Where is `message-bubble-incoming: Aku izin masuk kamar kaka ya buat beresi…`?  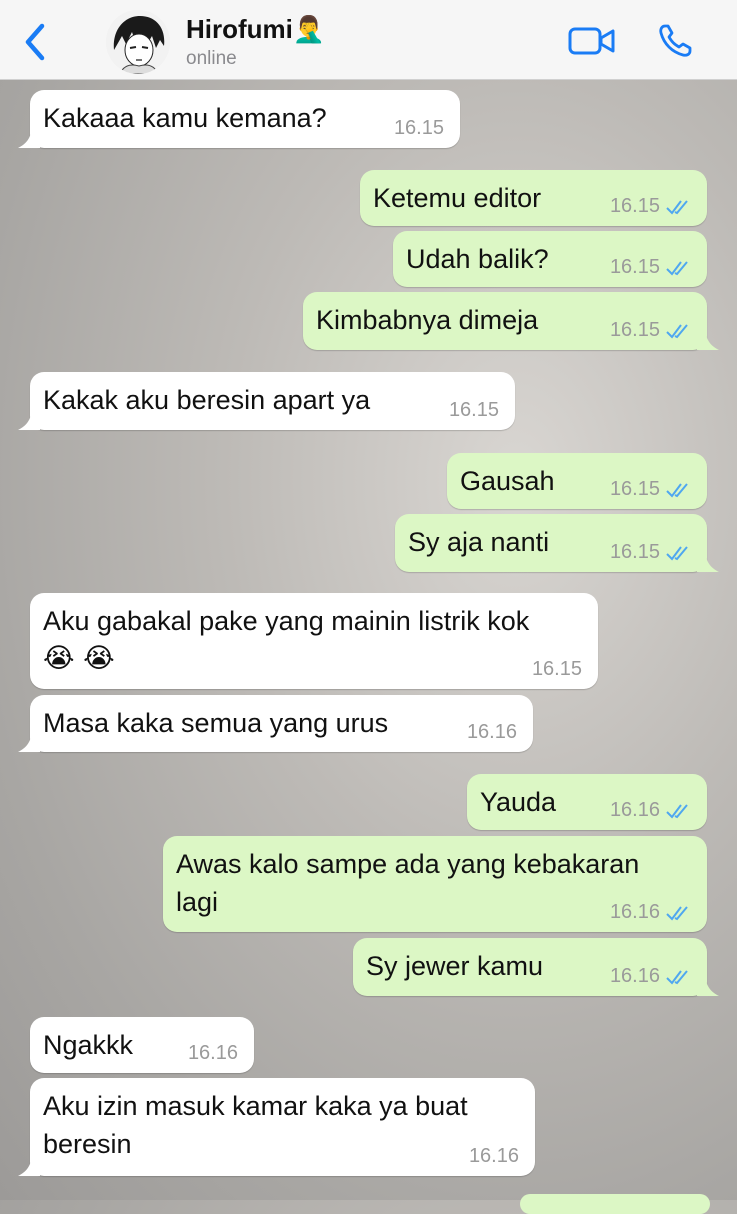 message-bubble-incoming: Aku izin masuk kamar kaka ya buat beresi… is located at coordinates (276, 1127).